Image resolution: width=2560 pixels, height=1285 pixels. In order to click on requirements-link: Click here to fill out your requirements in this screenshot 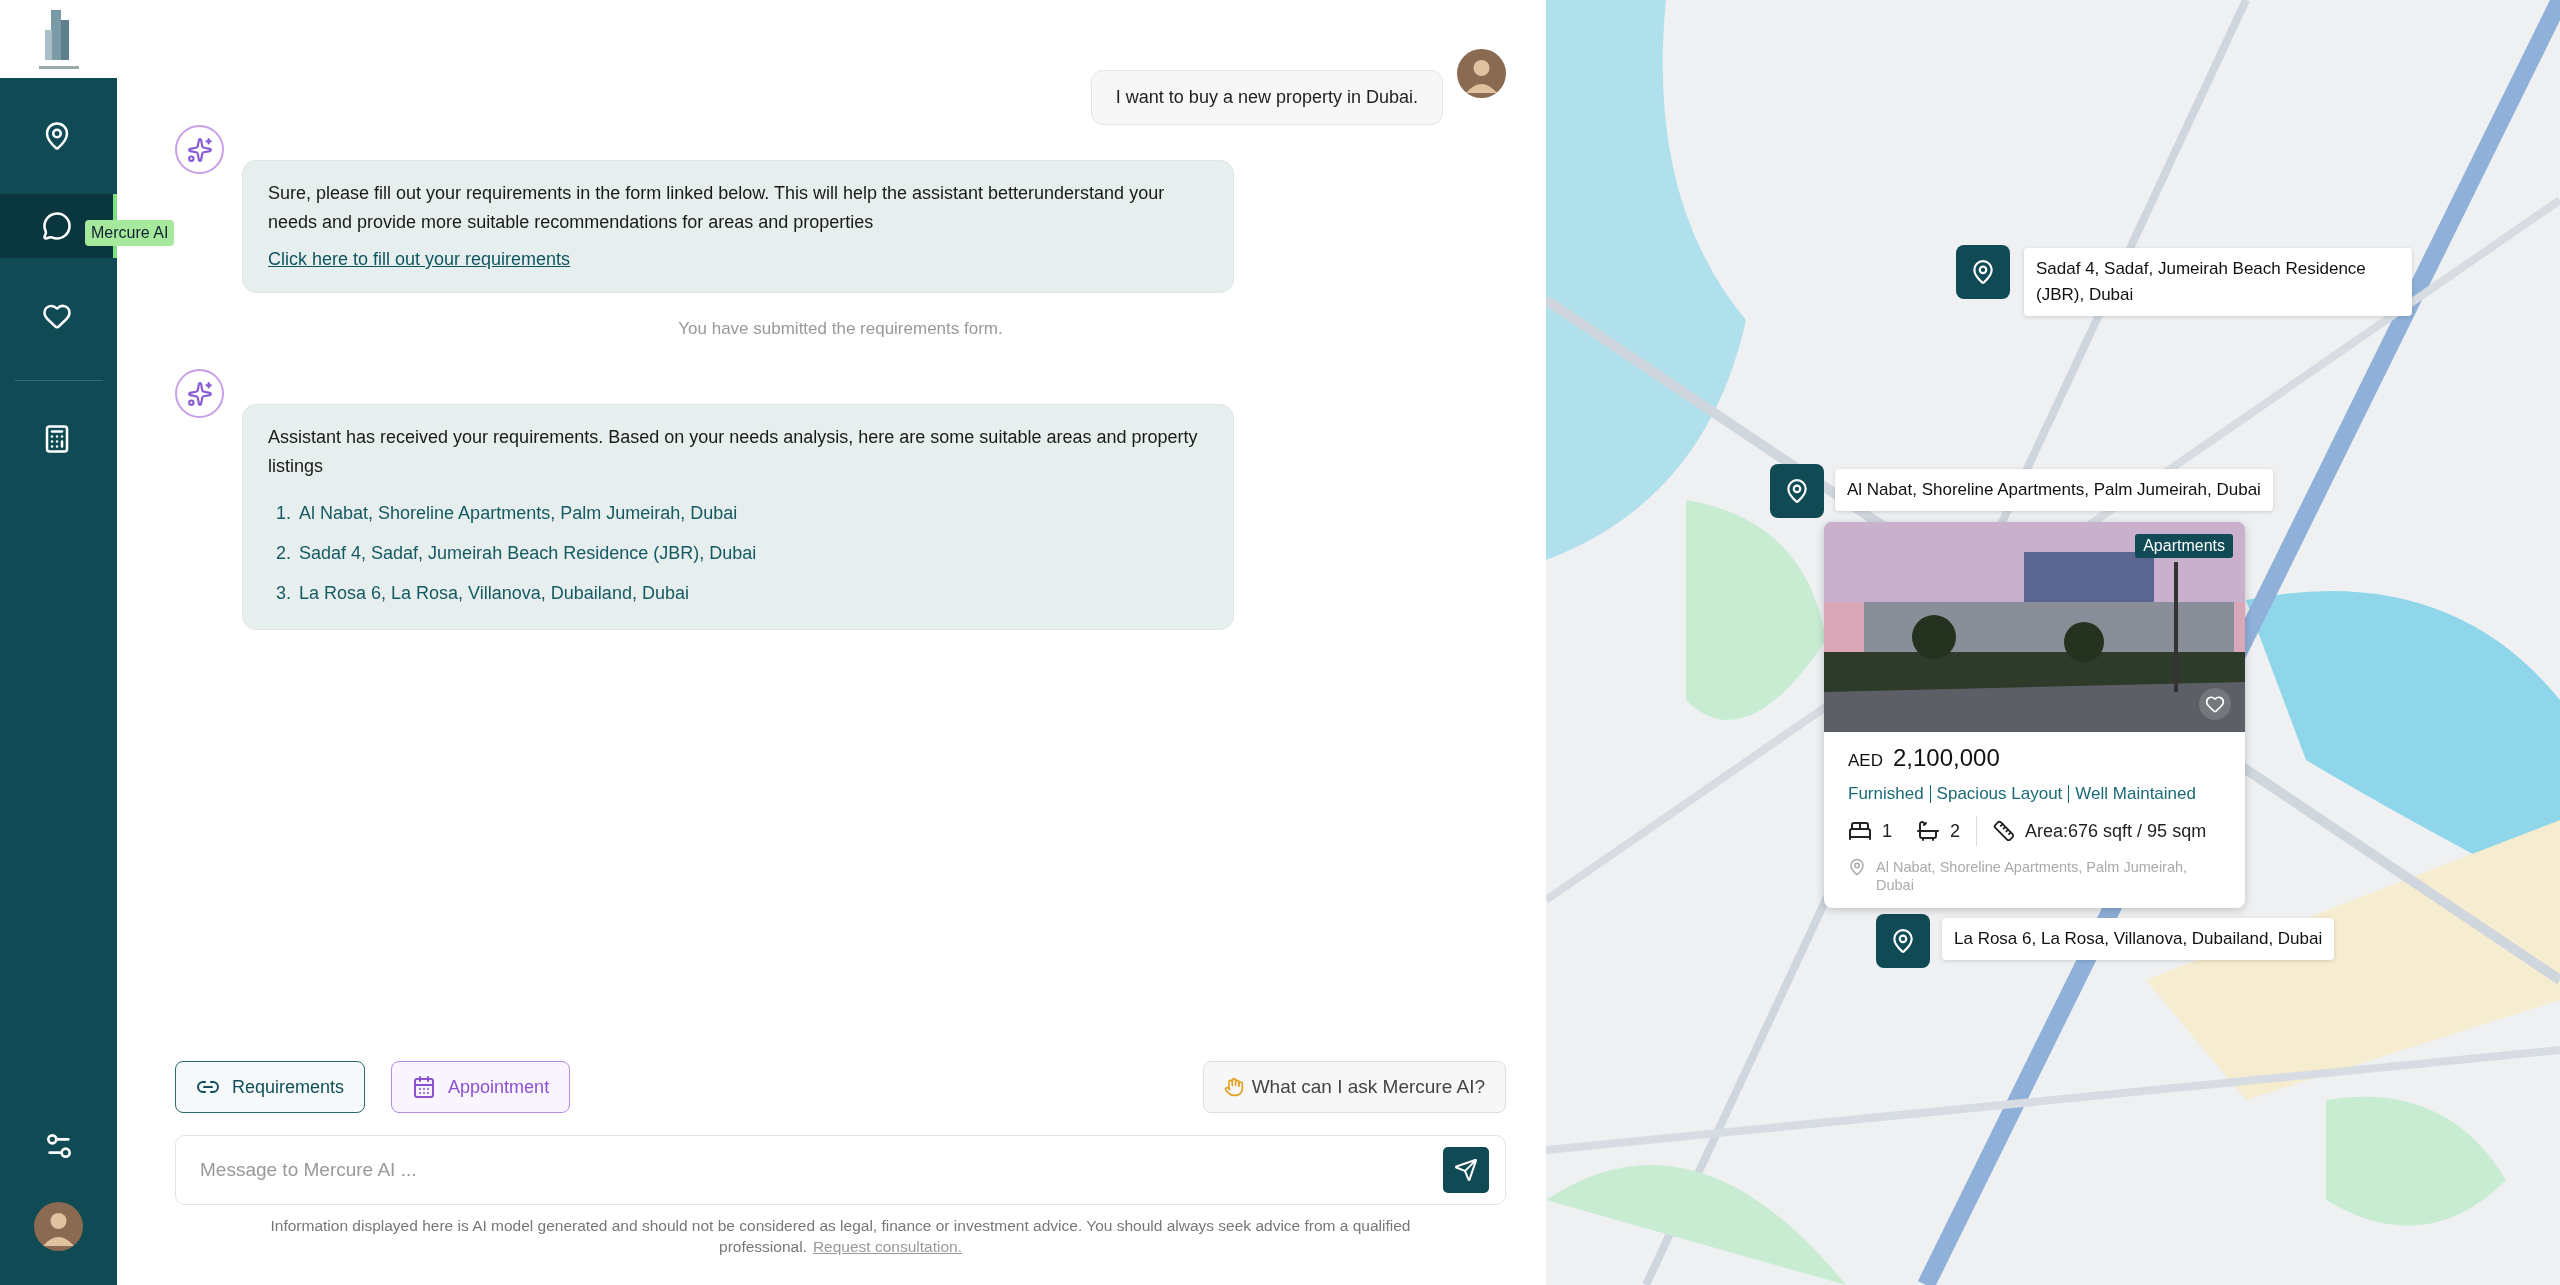, I will do `click(419, 259)`.